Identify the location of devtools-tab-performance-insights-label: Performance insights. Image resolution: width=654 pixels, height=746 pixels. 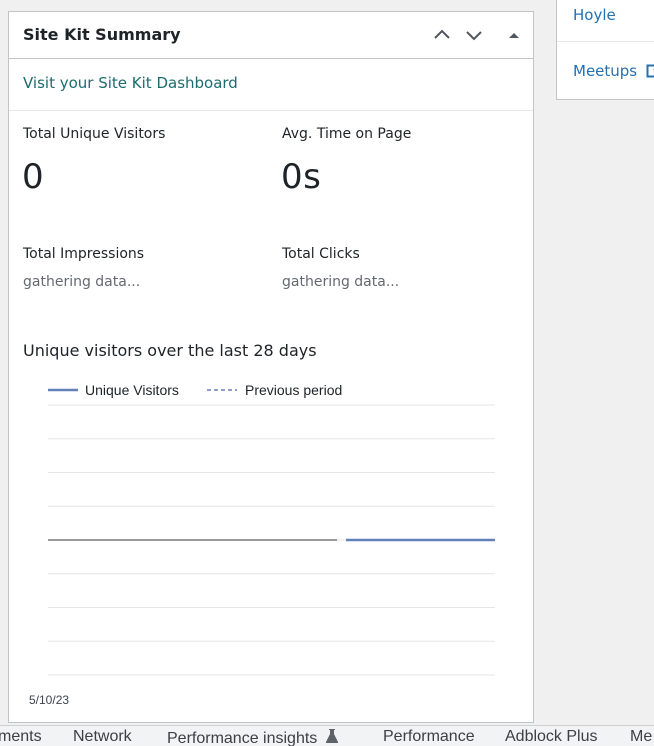
(242, 738).